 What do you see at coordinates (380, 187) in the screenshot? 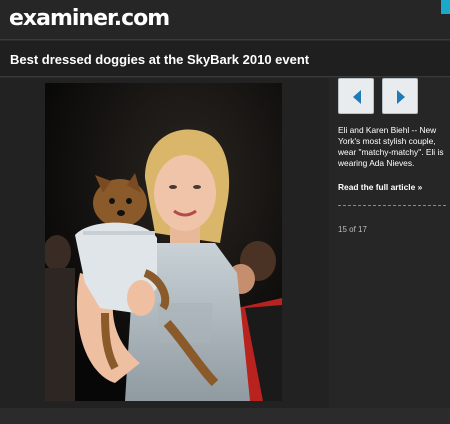
I see `read-full-article-link: Read the full article »` at bounding box center [380, 187].